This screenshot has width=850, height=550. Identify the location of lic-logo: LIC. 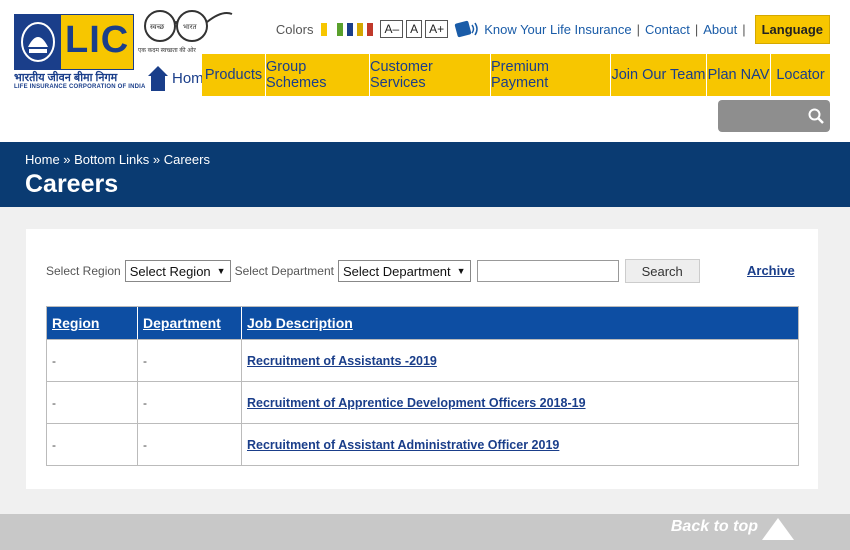
(74, 42).